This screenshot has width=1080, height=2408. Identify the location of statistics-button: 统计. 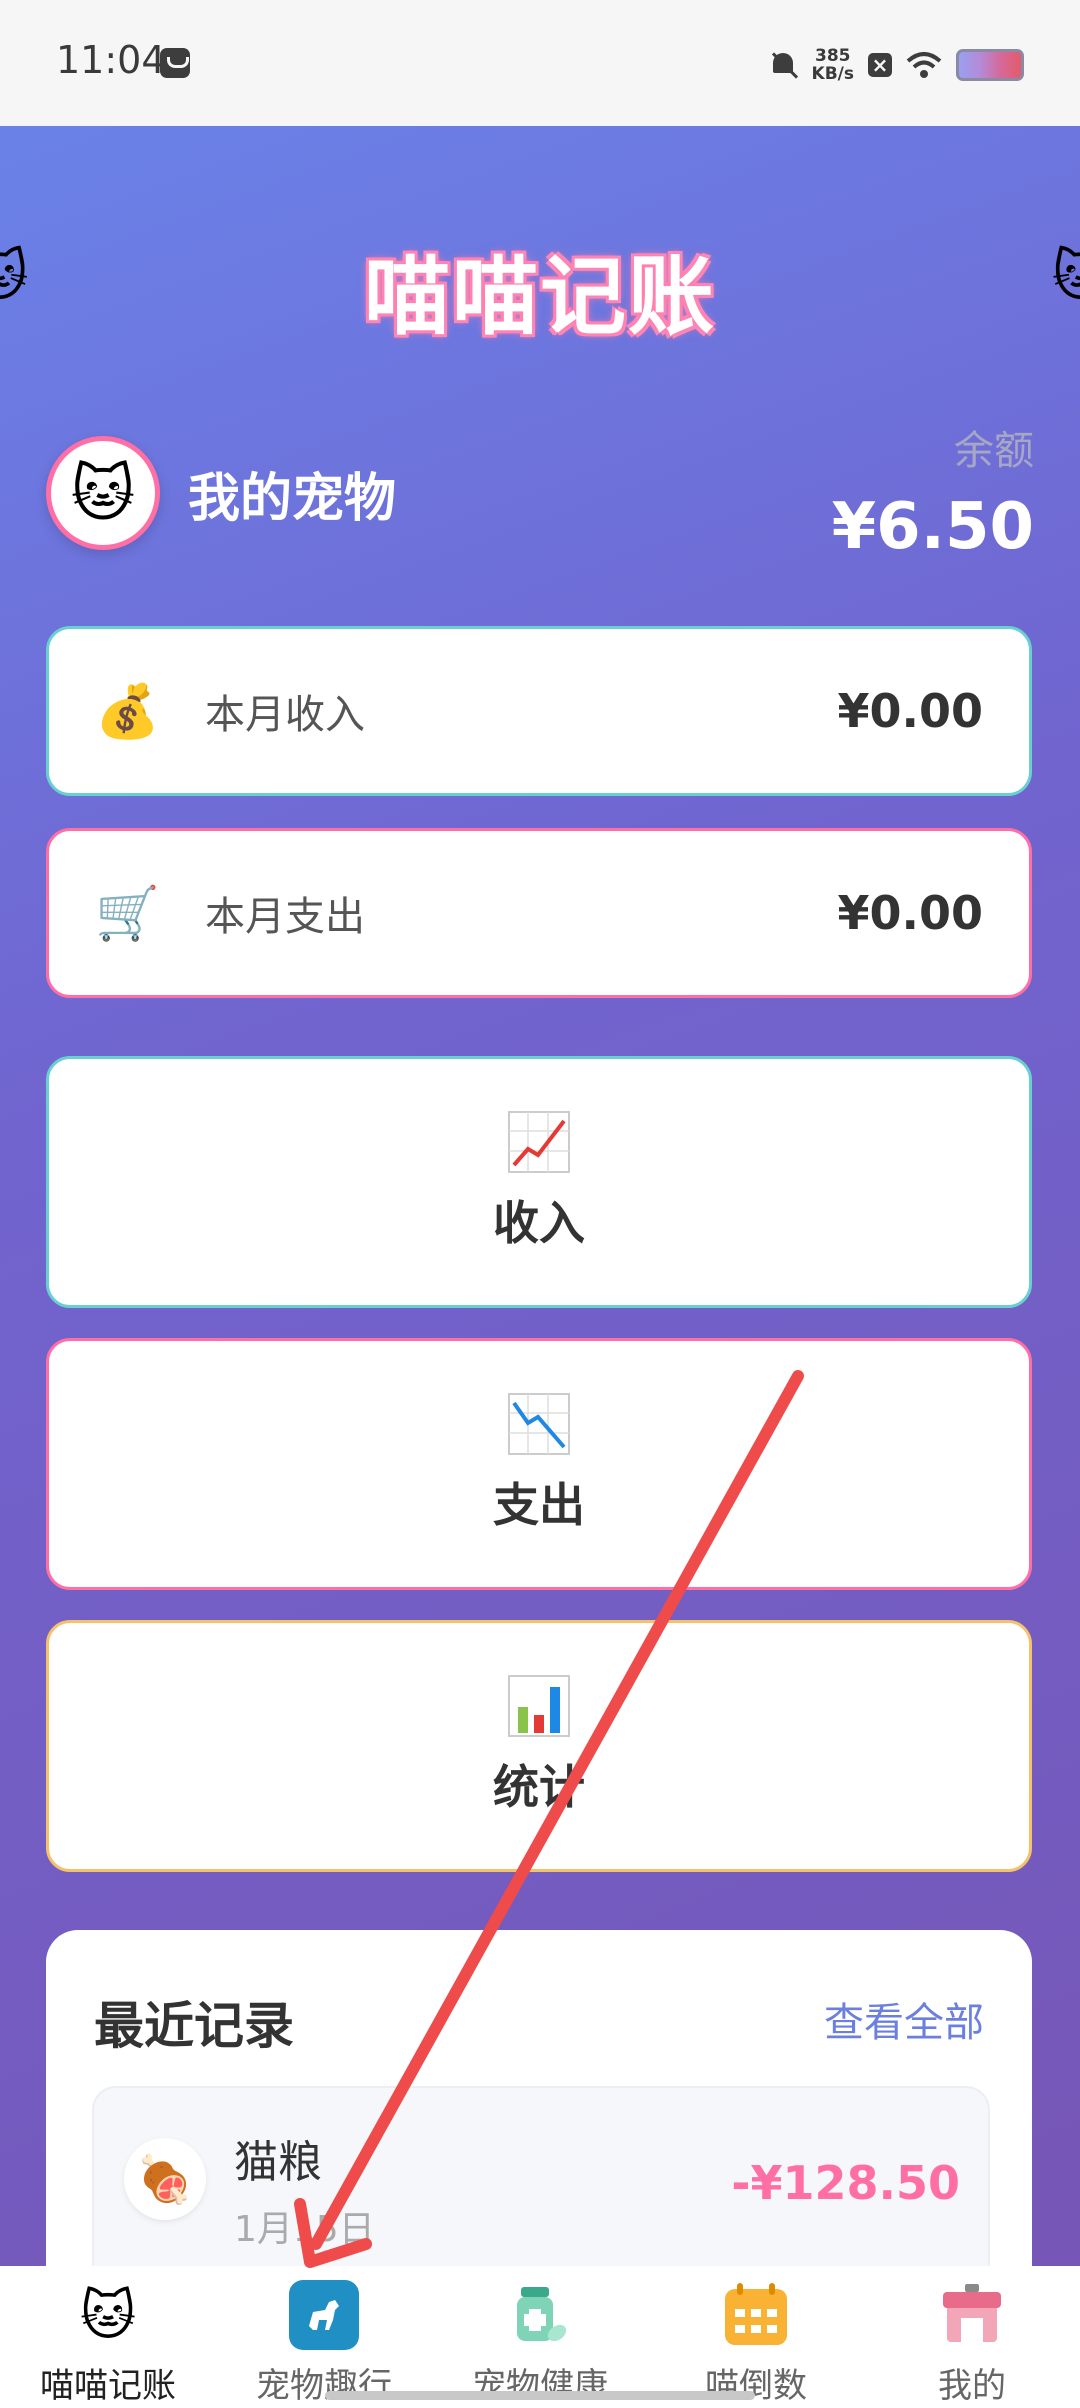
(539, 1746).